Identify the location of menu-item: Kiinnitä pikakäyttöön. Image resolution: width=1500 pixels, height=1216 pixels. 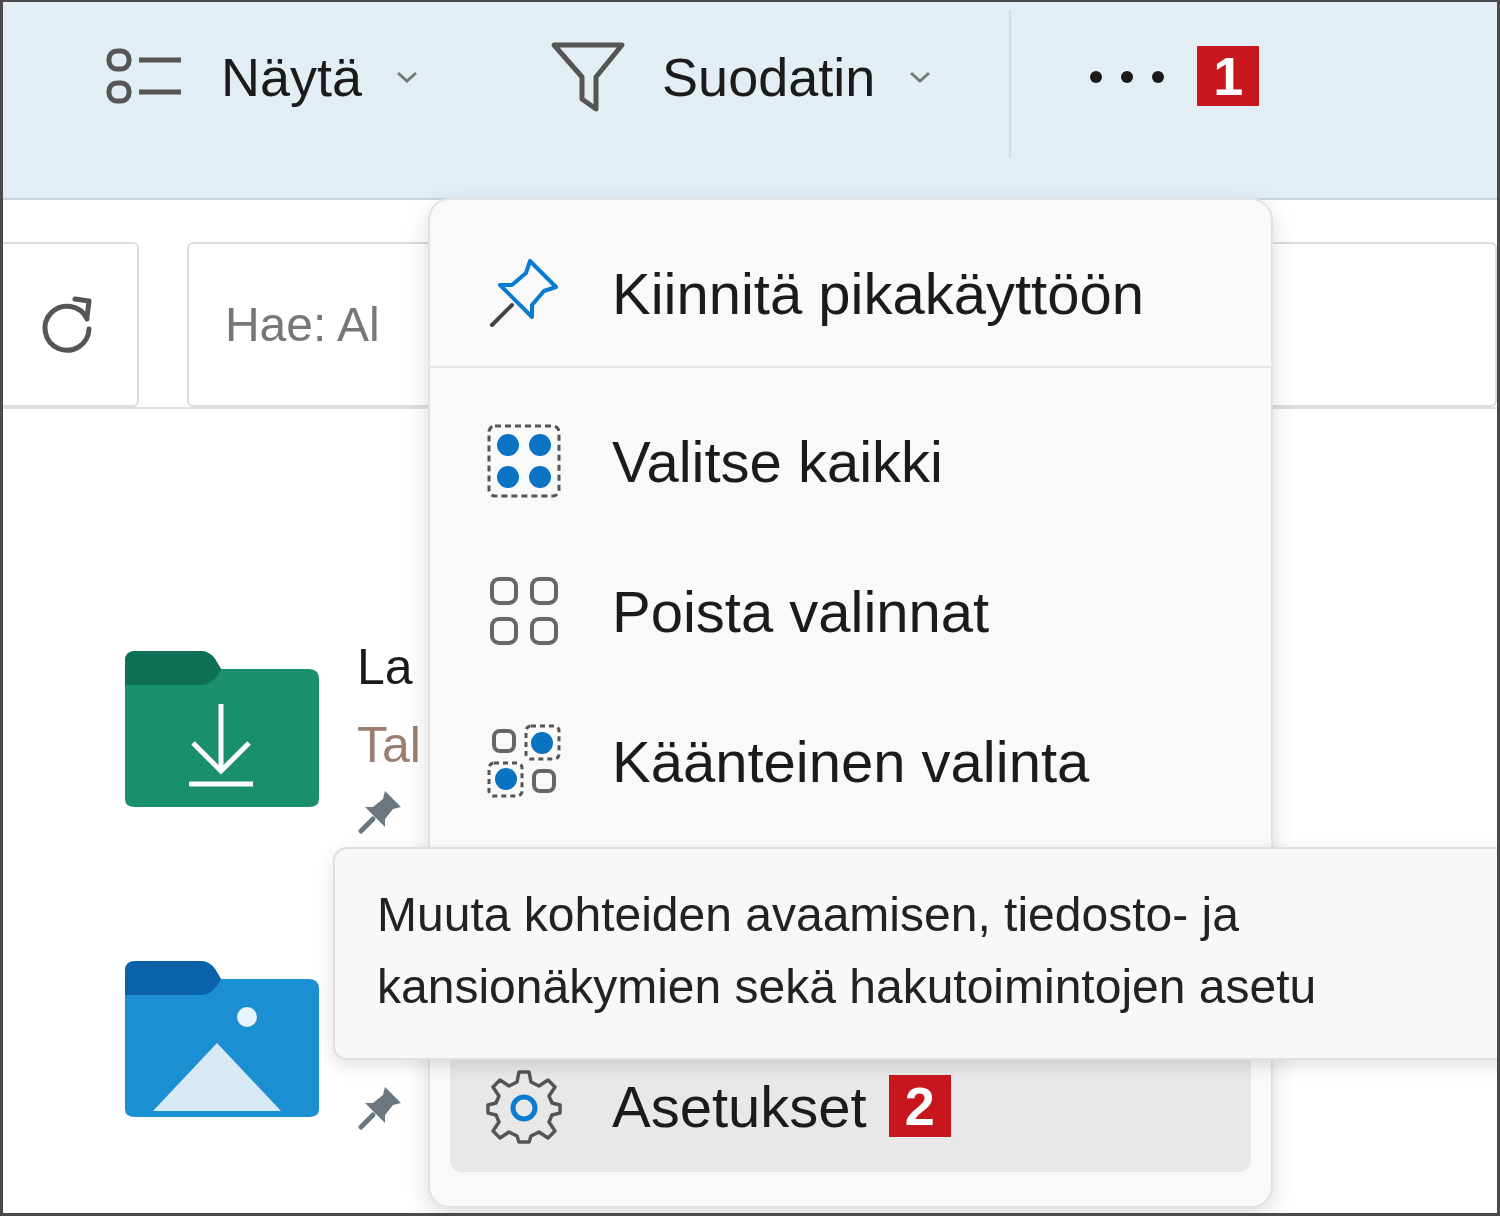
(850, 293).